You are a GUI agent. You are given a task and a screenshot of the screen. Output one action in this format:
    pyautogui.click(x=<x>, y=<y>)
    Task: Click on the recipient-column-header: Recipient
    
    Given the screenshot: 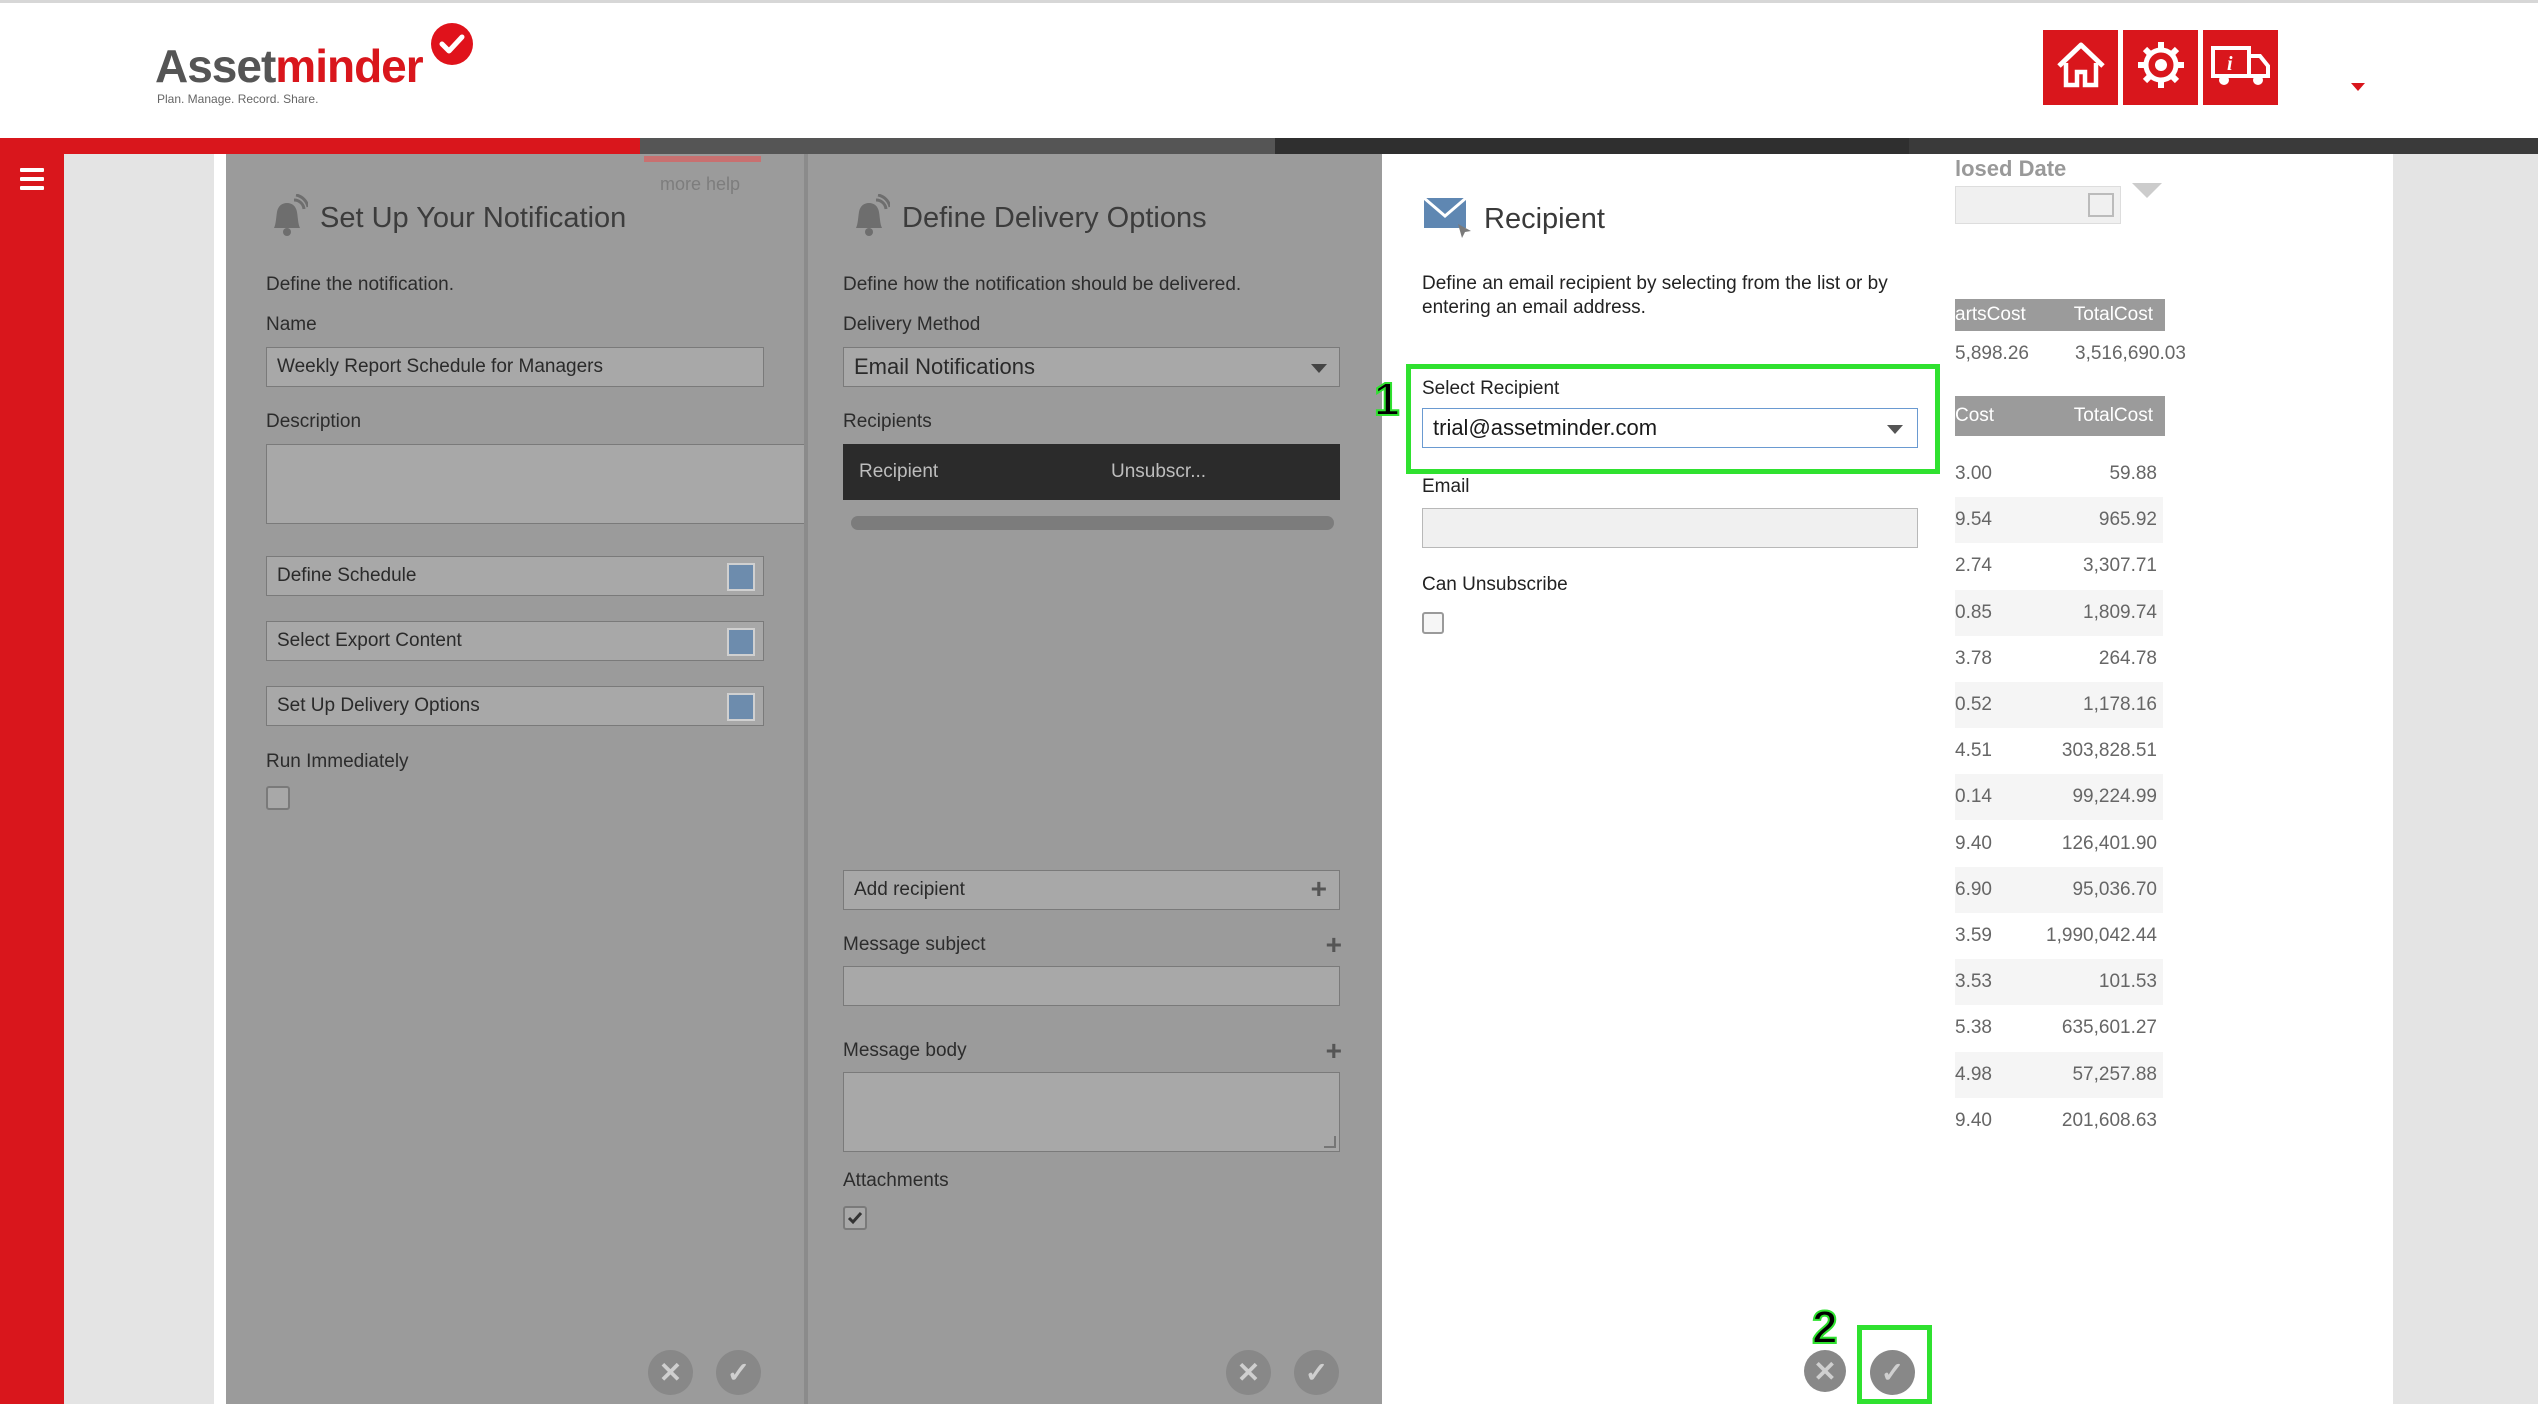 What is the action you would take?
    pyautogui.click(x=898, y=472)
    